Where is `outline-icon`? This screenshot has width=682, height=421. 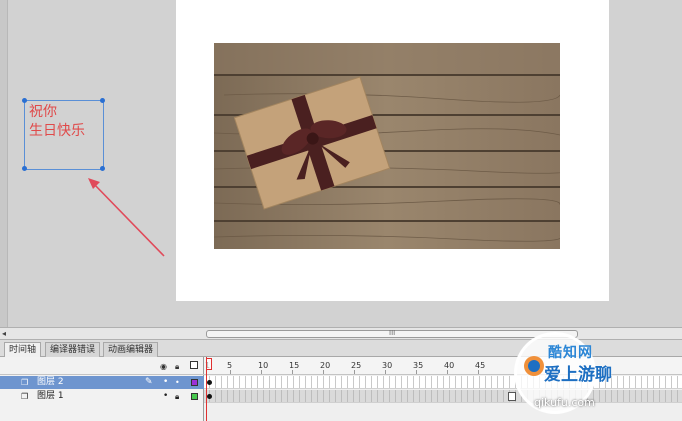
outline-icon is located at coordinates (194, 365).